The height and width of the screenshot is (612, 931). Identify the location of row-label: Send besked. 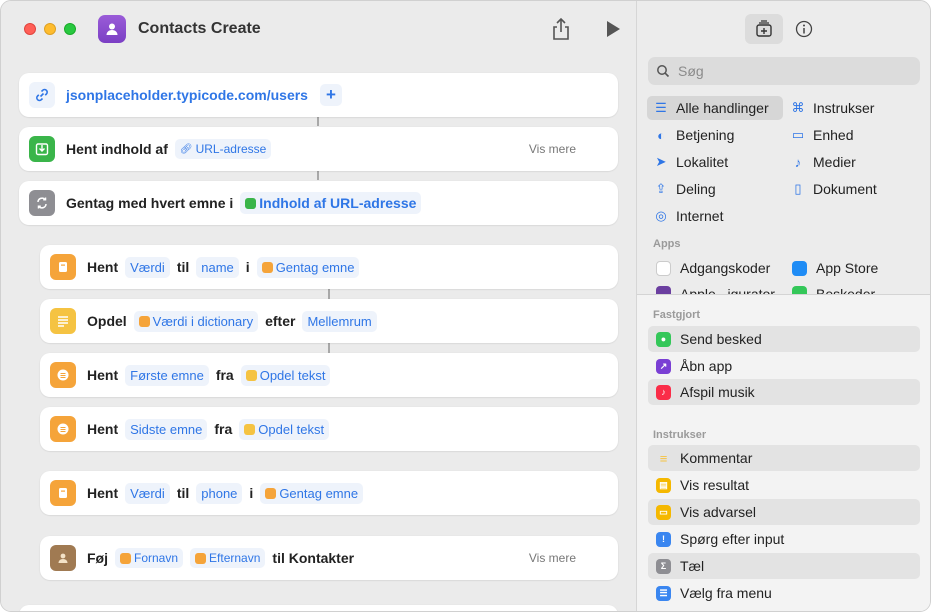
(721, 339).